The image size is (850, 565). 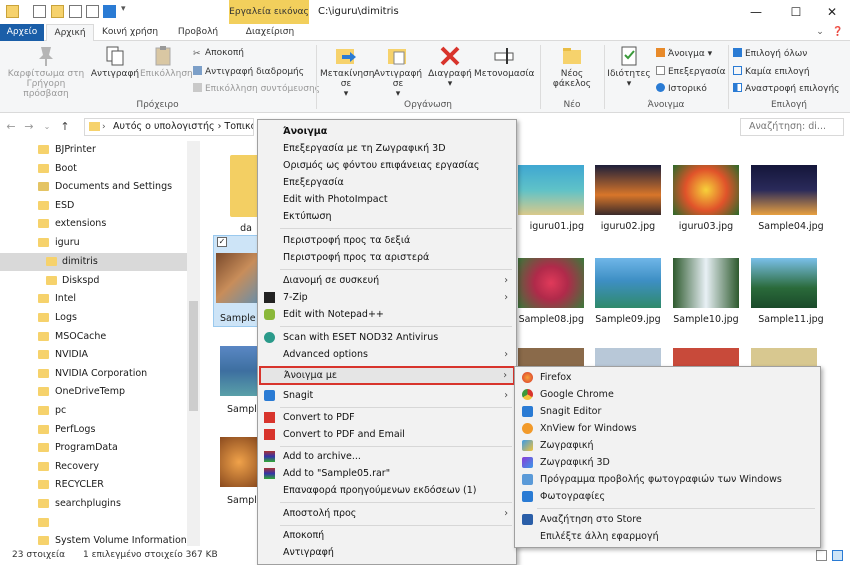 What do you see at coordinates (347, 72) in the screenshot?
I see `move-to-button: Μετακίνηση σε ▾` at bounding box center [347, 72].